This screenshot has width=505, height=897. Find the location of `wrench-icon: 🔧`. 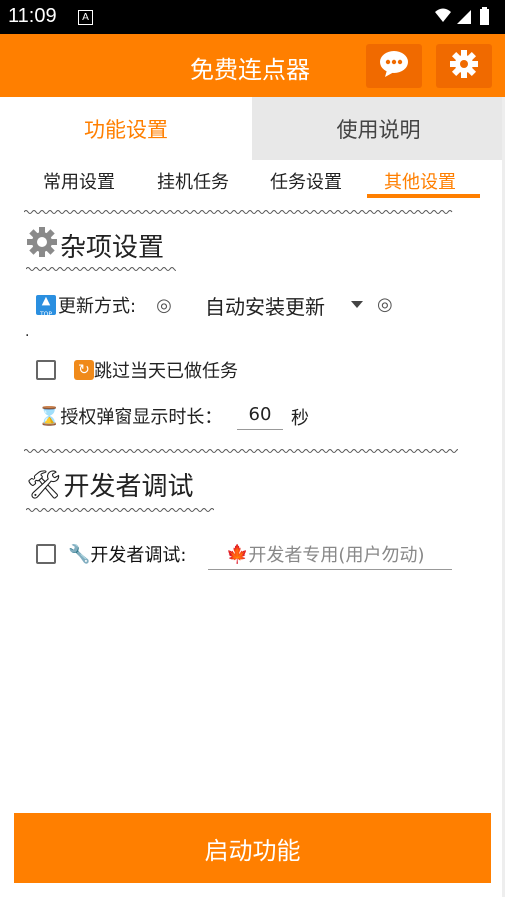

wrench-icon: 🔧 is located at coordinates (79, 554).